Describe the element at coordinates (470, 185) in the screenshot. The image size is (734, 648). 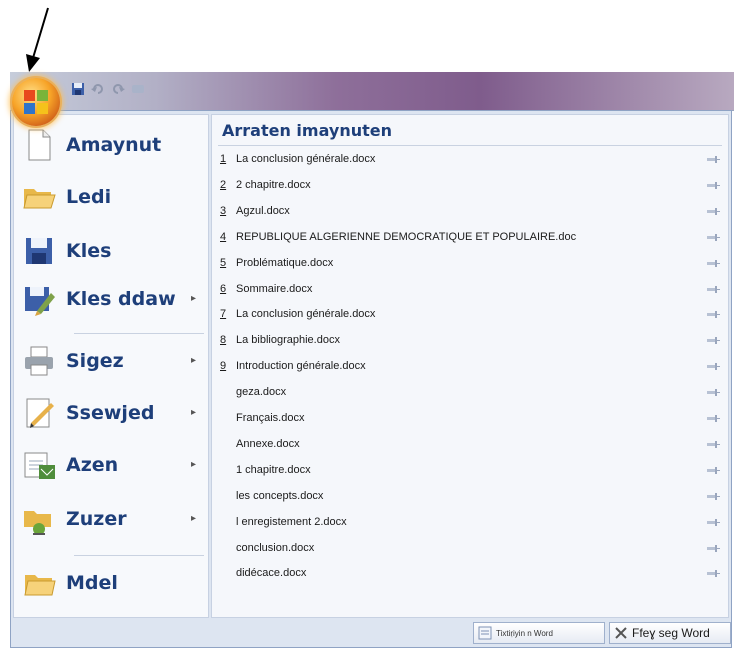
I see `recent-document-item: 2 2 chapitre.docx` at that location.